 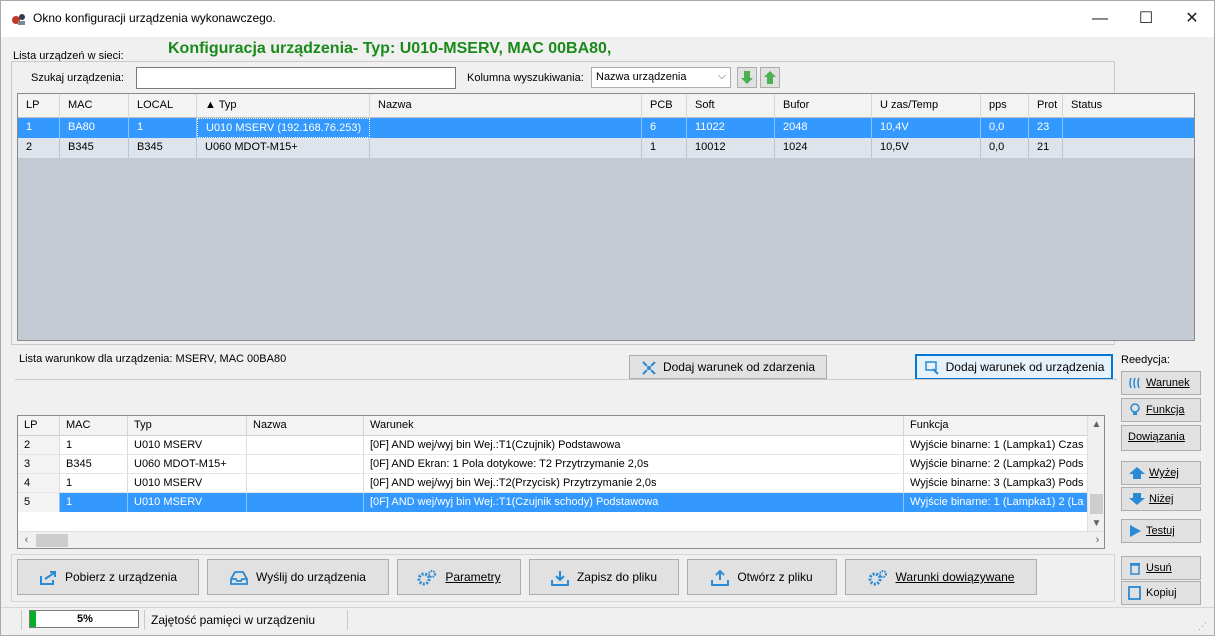 I want to click on save-to-file-button: Zapisz do pliku, so click(x=604, y=577).